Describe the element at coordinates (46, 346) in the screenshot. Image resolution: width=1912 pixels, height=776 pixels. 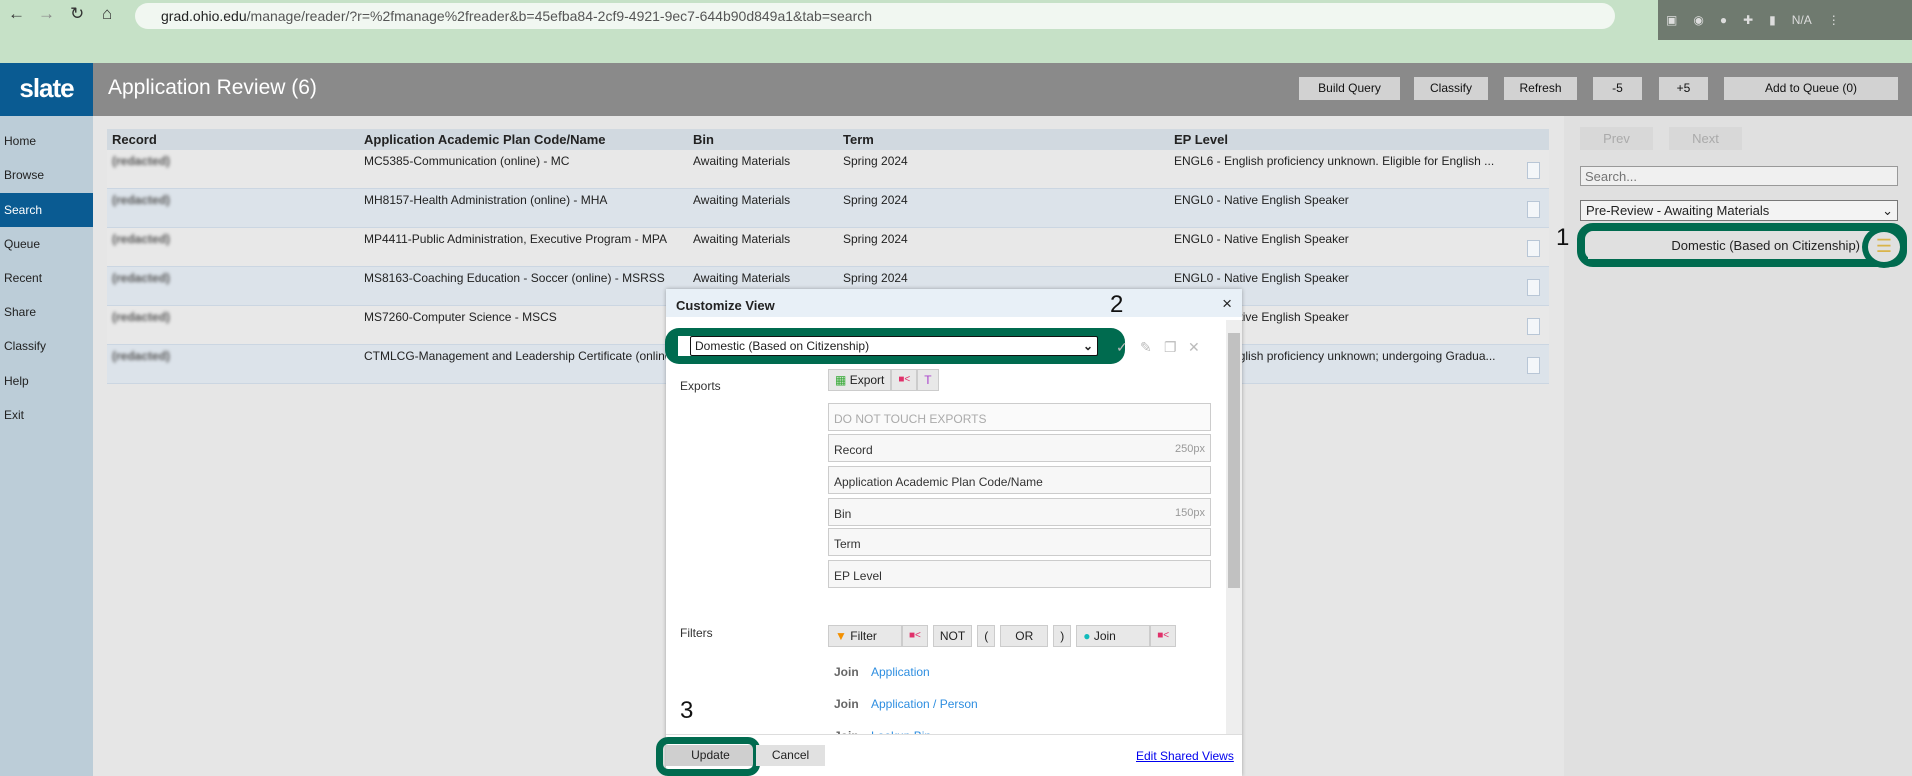
I see `sidebar-item-classify: Classify` at that location.